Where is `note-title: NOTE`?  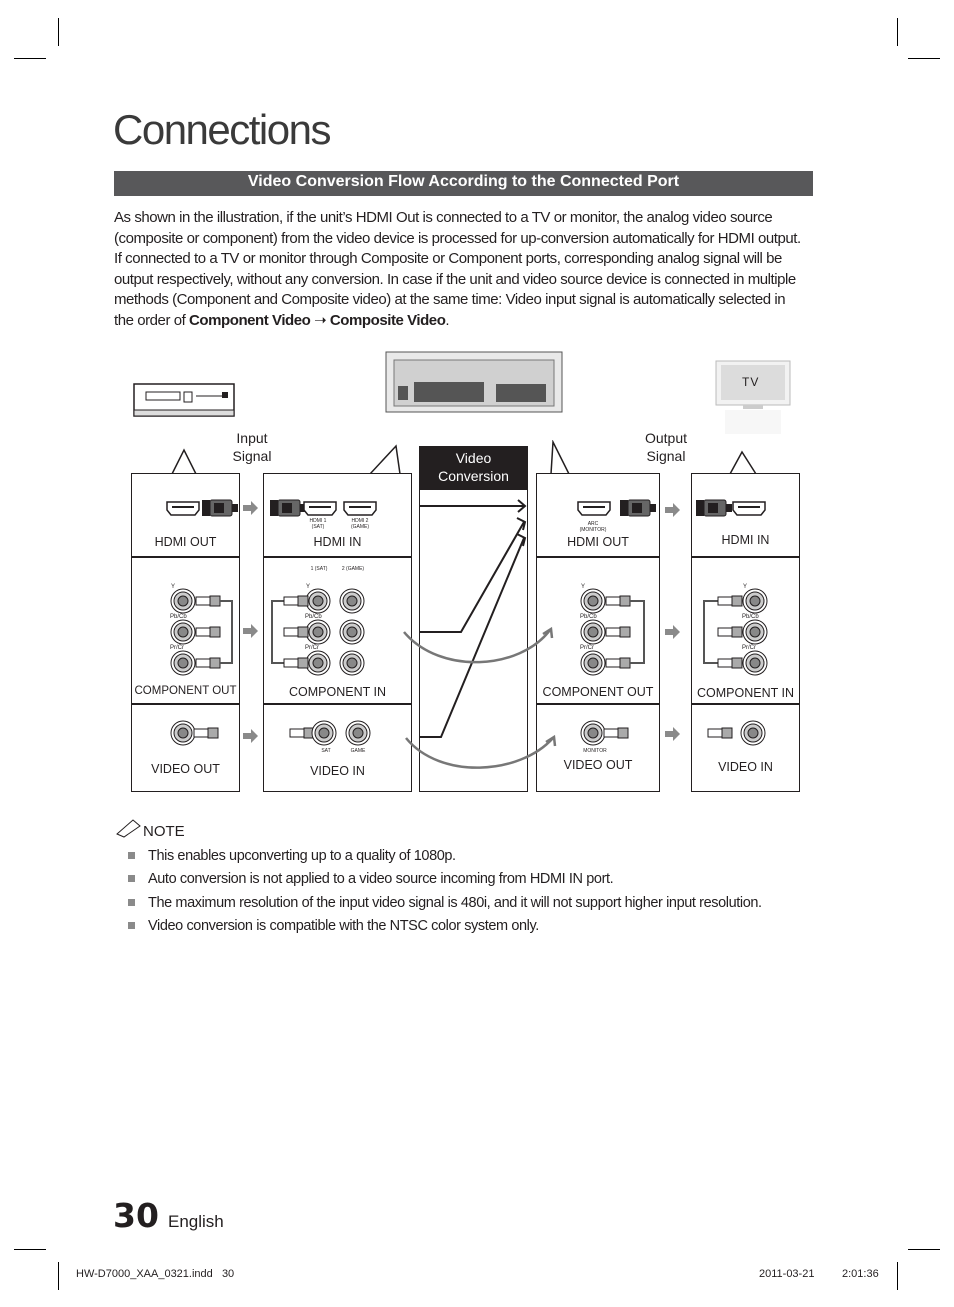 note-title: NOTE is located at coordinates (164, 831).